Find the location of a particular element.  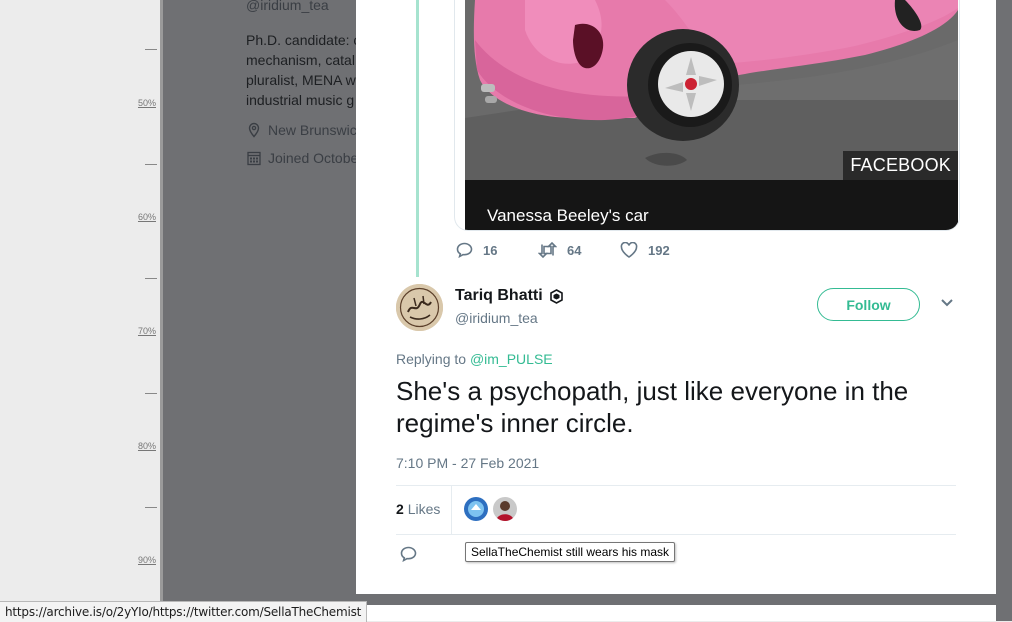

author-avatar is located at coordinates (419, 307).